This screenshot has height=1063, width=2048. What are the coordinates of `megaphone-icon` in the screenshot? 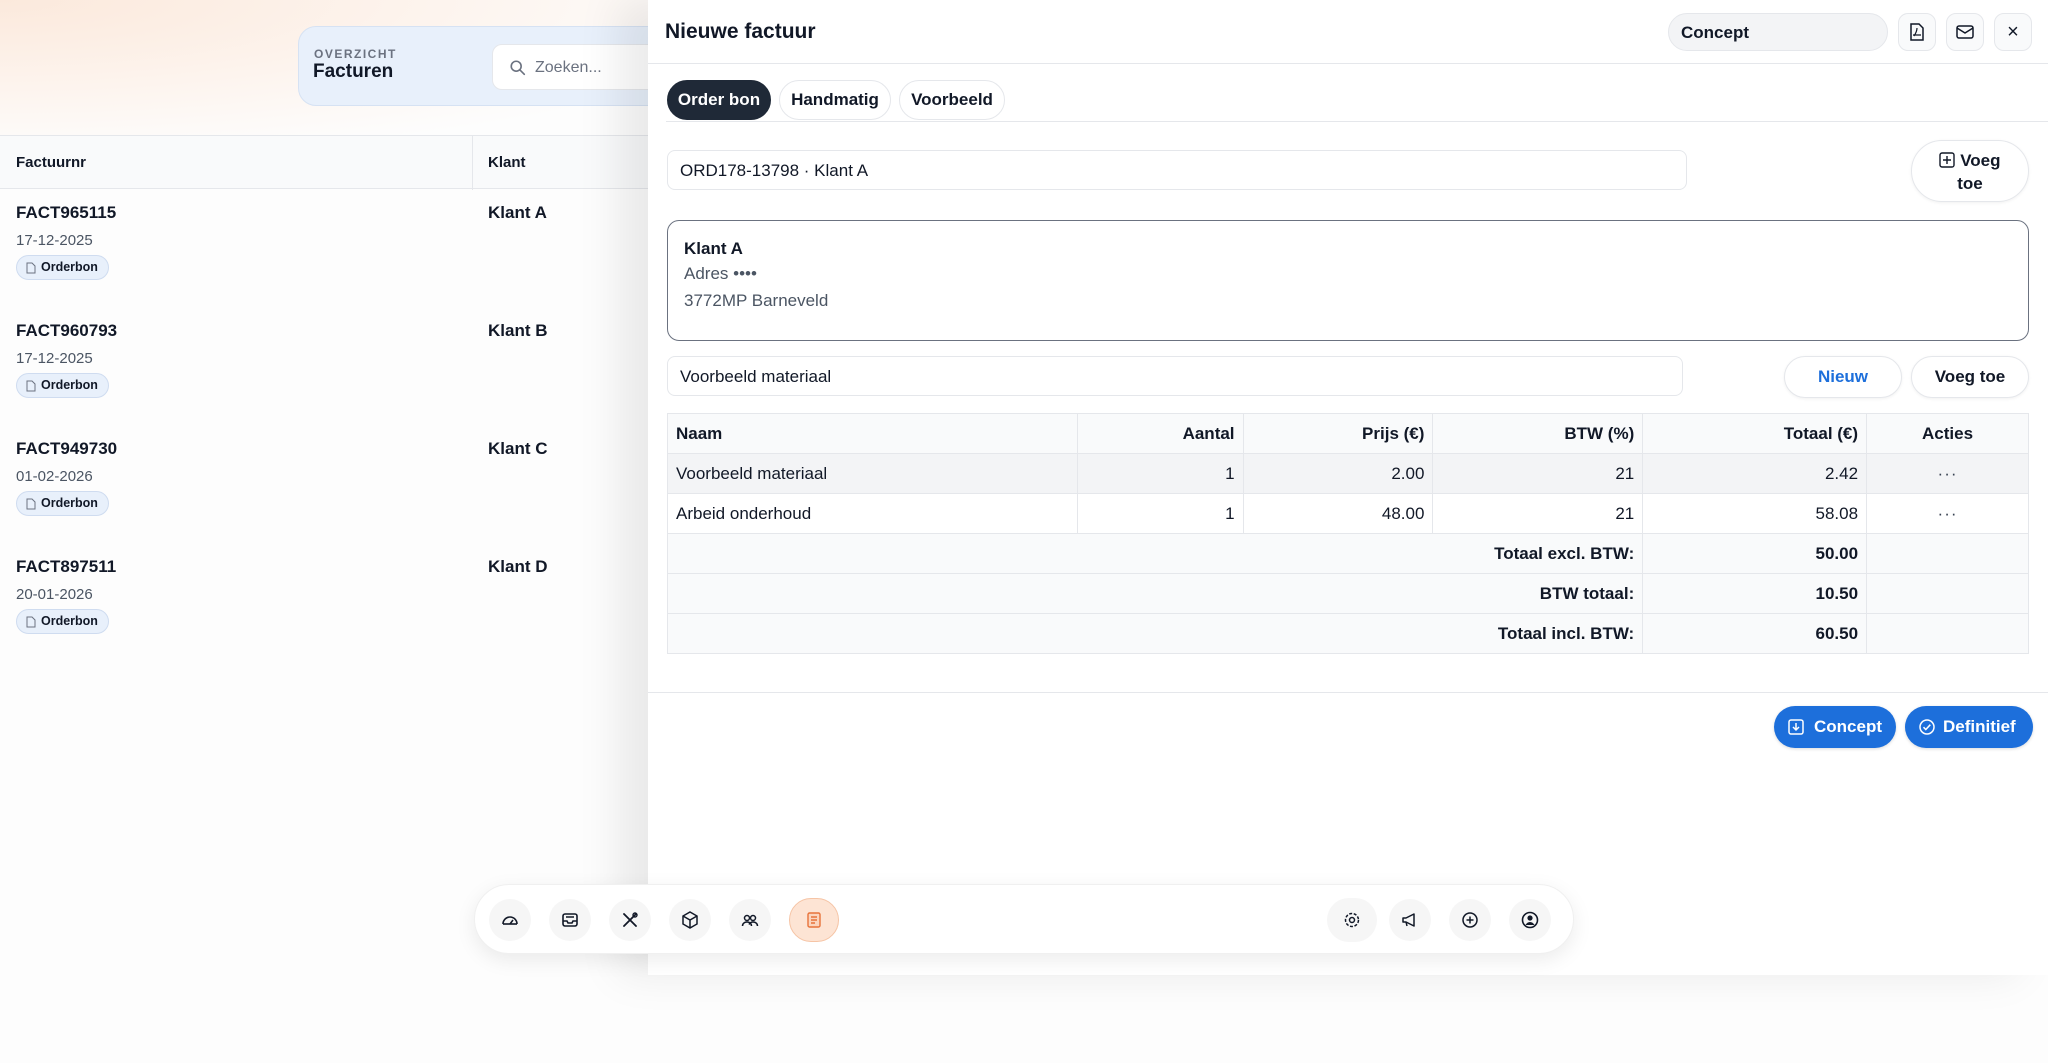 It's located at (1408, 920).